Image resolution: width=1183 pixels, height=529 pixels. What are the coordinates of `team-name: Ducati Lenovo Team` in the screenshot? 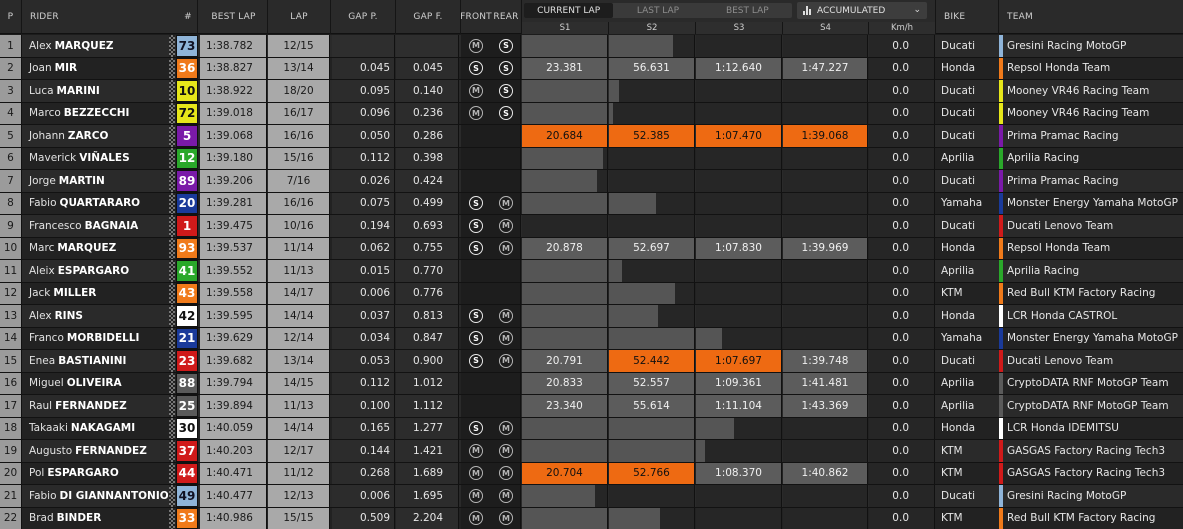 It's located at (1091, 226).